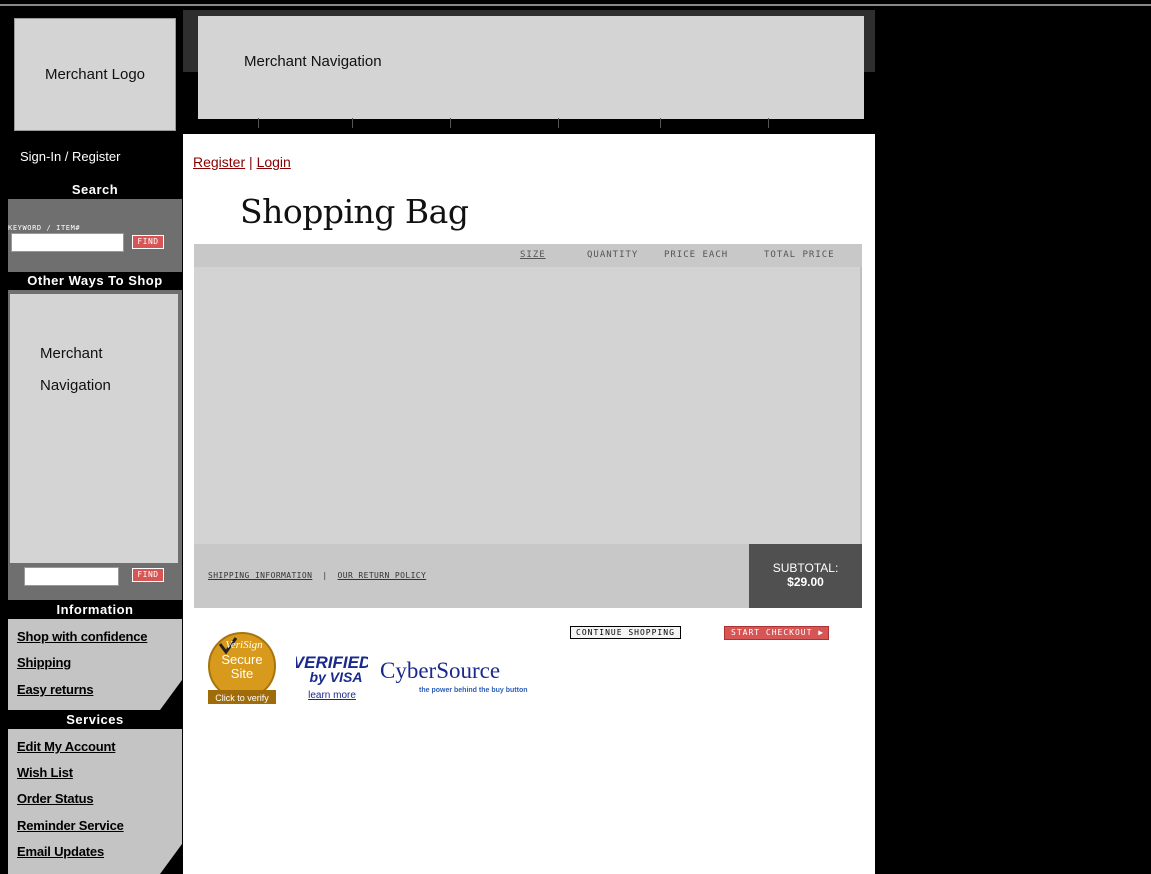 The height and width of the screenshot is (874, 1151). I want to click on return-policy-link: OUR RETURN POLICY, so click(382, 575).